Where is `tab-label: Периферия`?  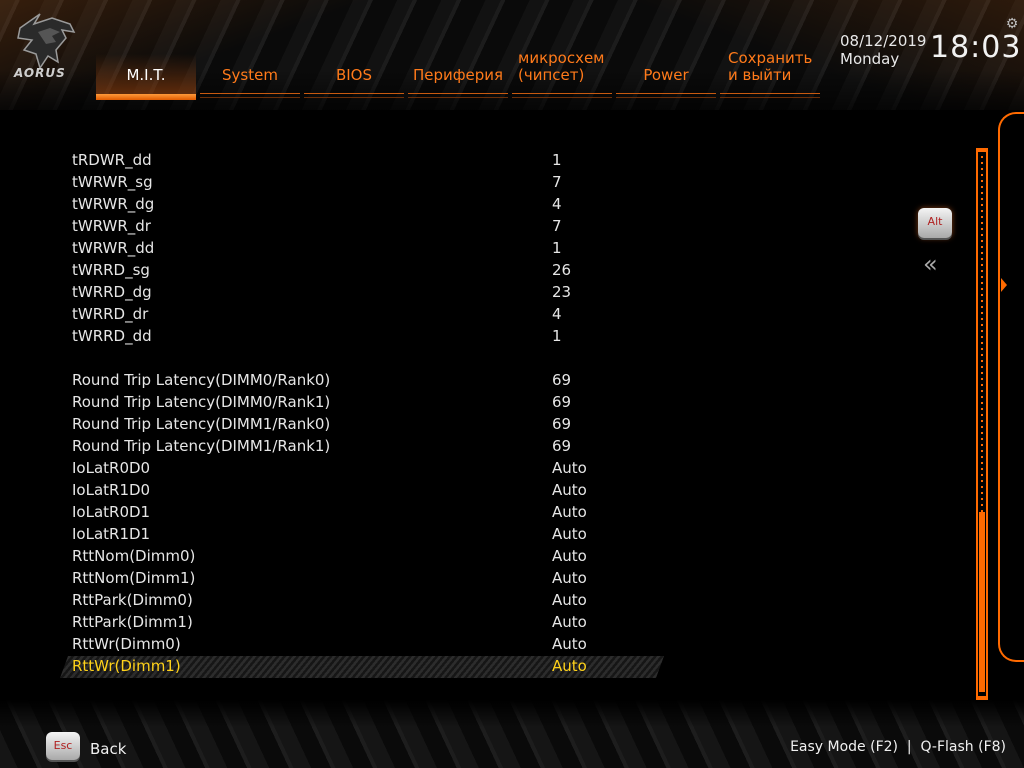 tab-label: Периферия is located at coordinates (458, 75).